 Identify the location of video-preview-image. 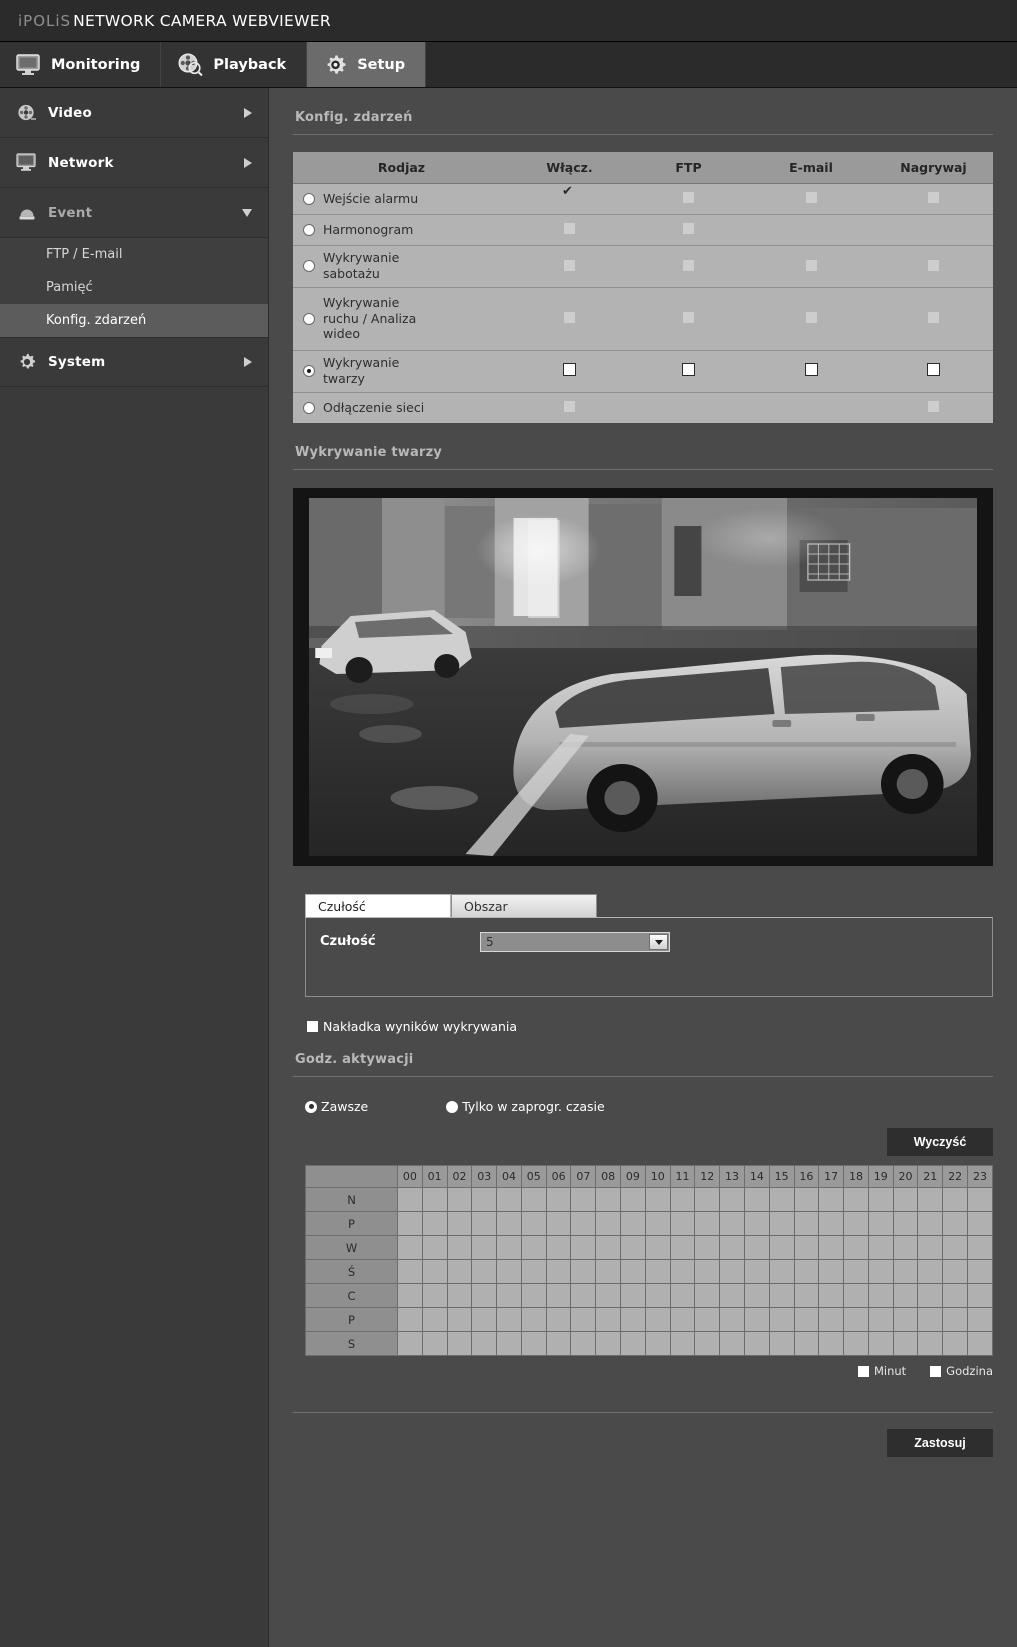
(643, 677).